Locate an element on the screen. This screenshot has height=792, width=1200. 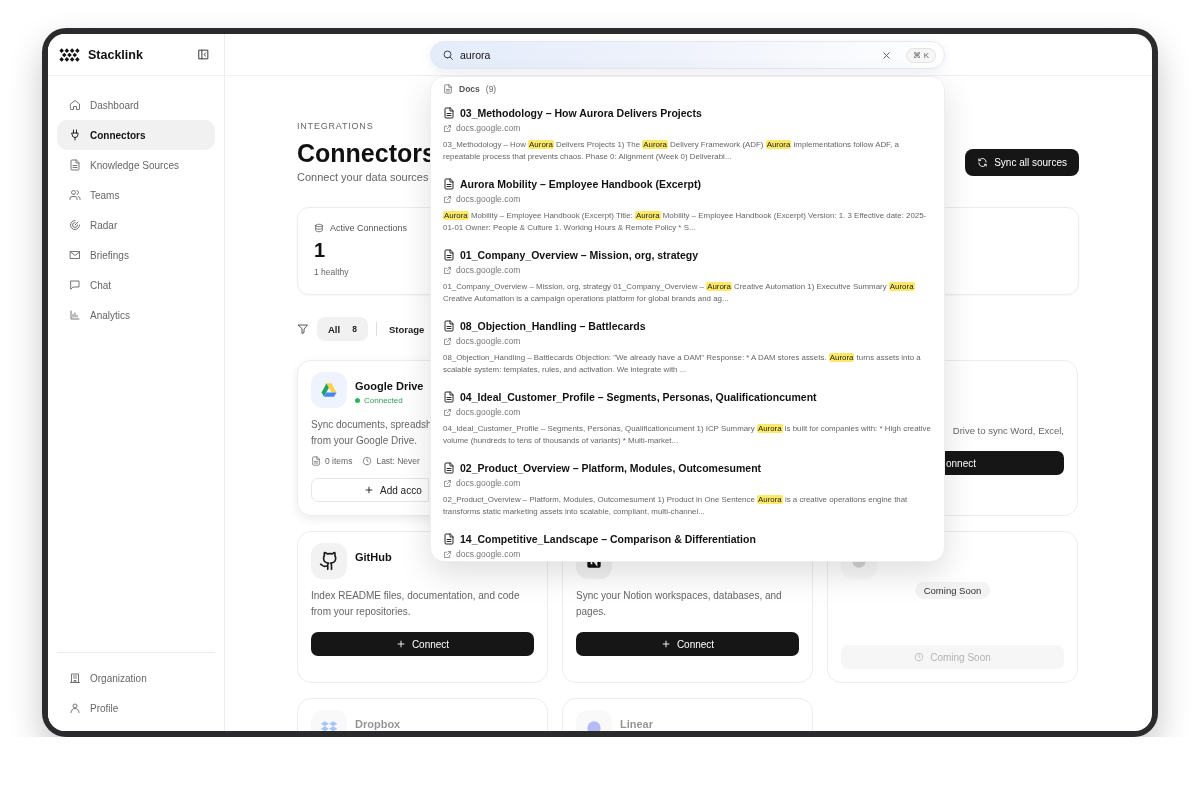
nav-item: Knowledge Sources is located at coordinates (136, 165).